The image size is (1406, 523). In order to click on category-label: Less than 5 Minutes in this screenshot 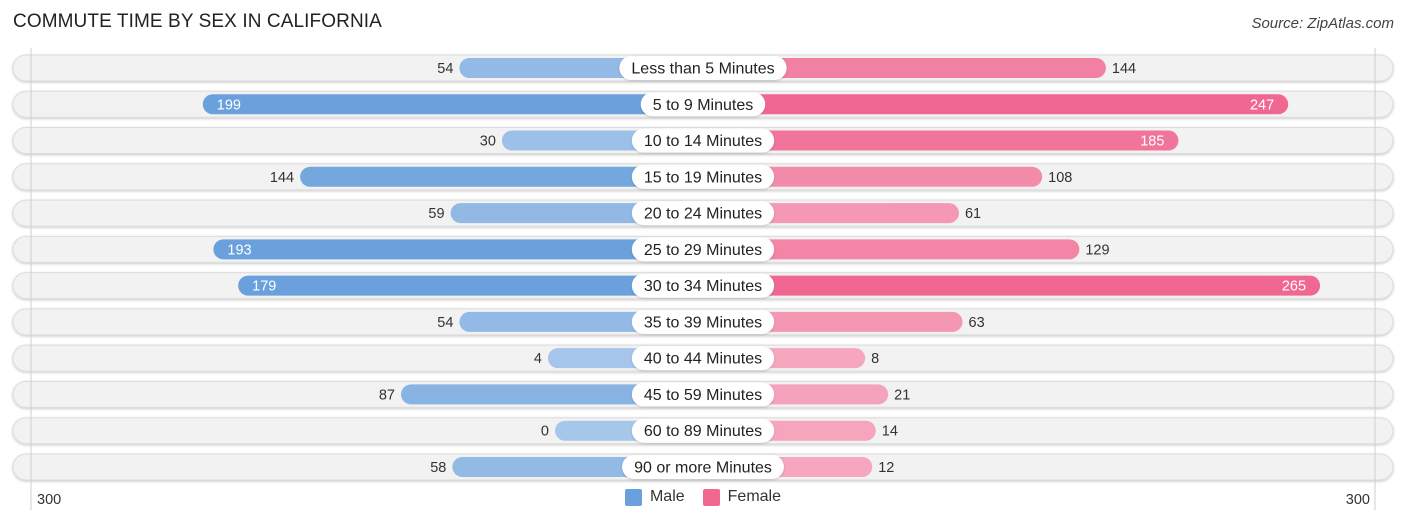, I will do `click(702, 69)`.